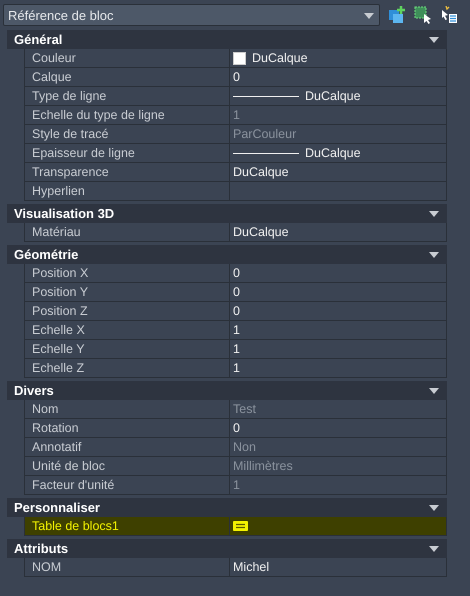 This screenshot has height=596, width=470. What do you see at coordinates (47, 567) in the screenshot?
I see `property-label: NOM` at bounding box center [47, 567].